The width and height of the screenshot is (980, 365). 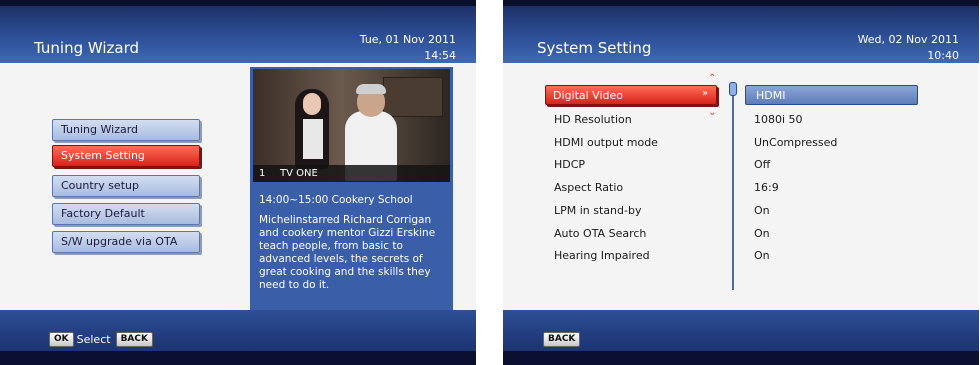 I want to click on settings-divider, so click(x=733, y=186).